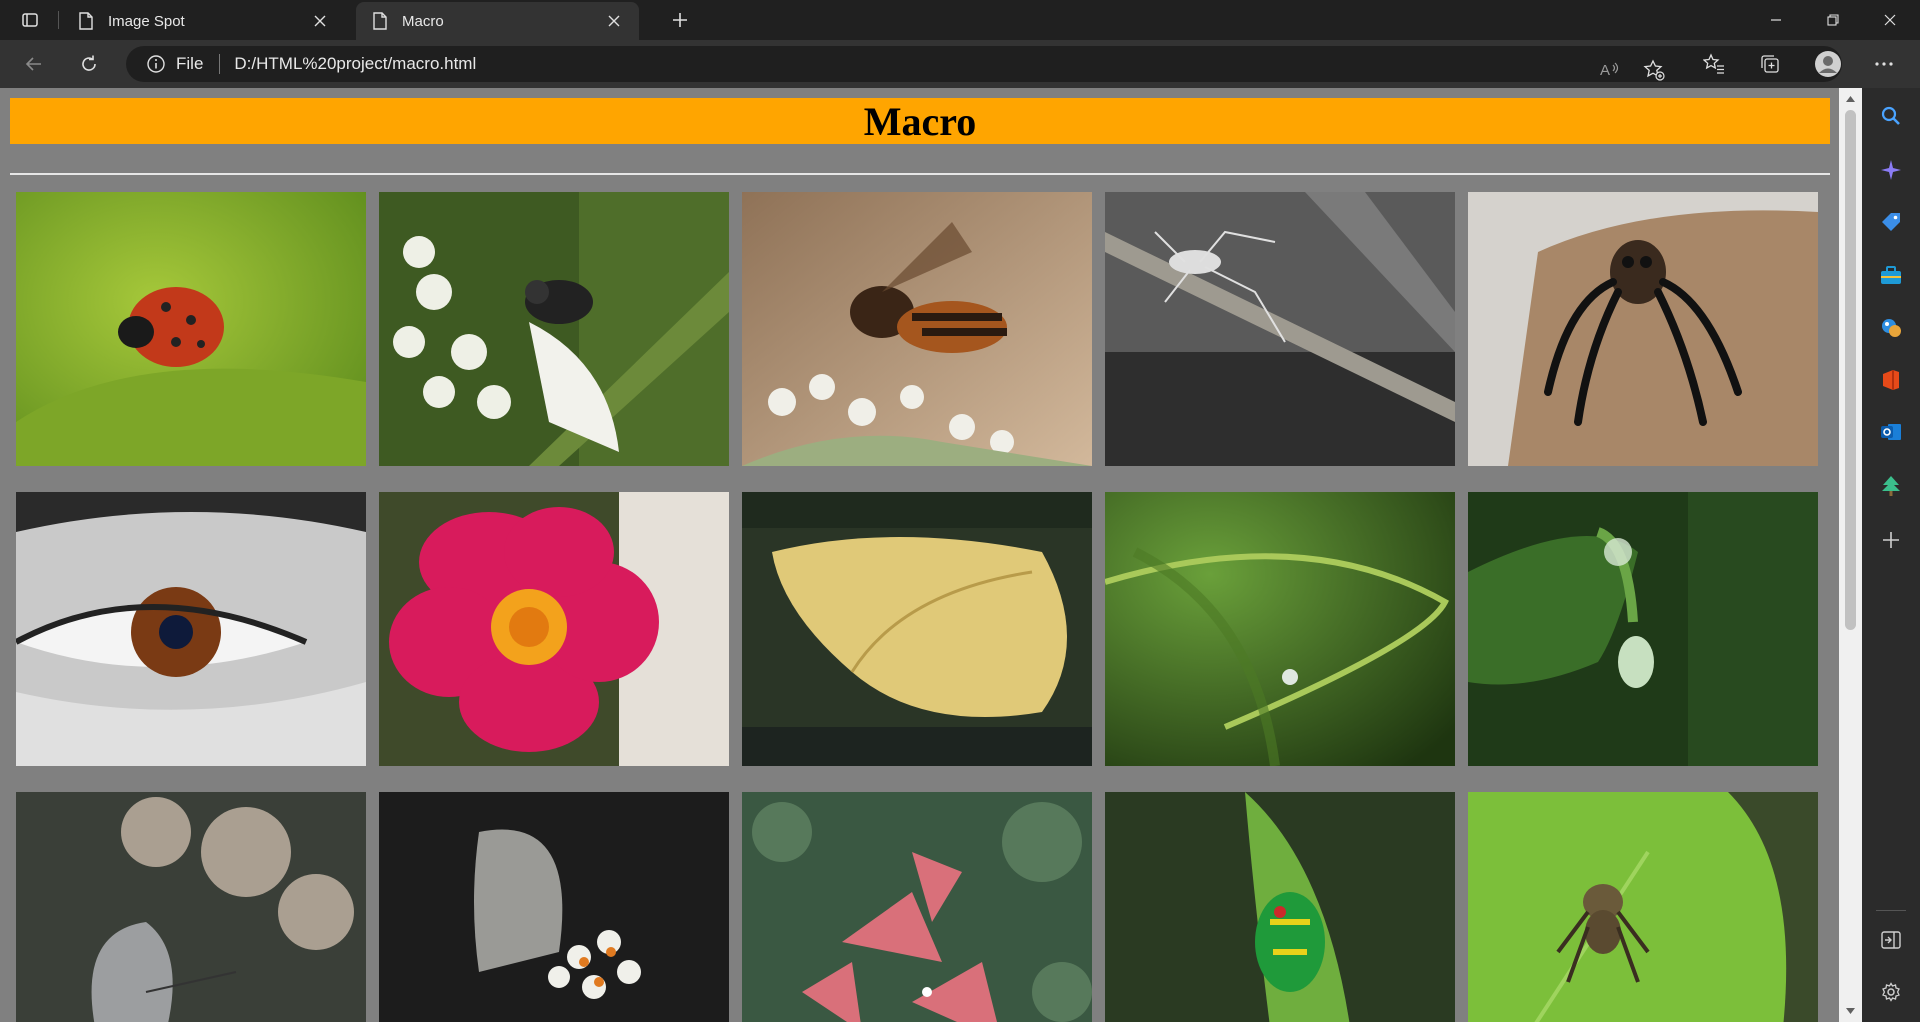 The image size is (1920, 1022). I want to click on add-icon, so click(1891, 540).